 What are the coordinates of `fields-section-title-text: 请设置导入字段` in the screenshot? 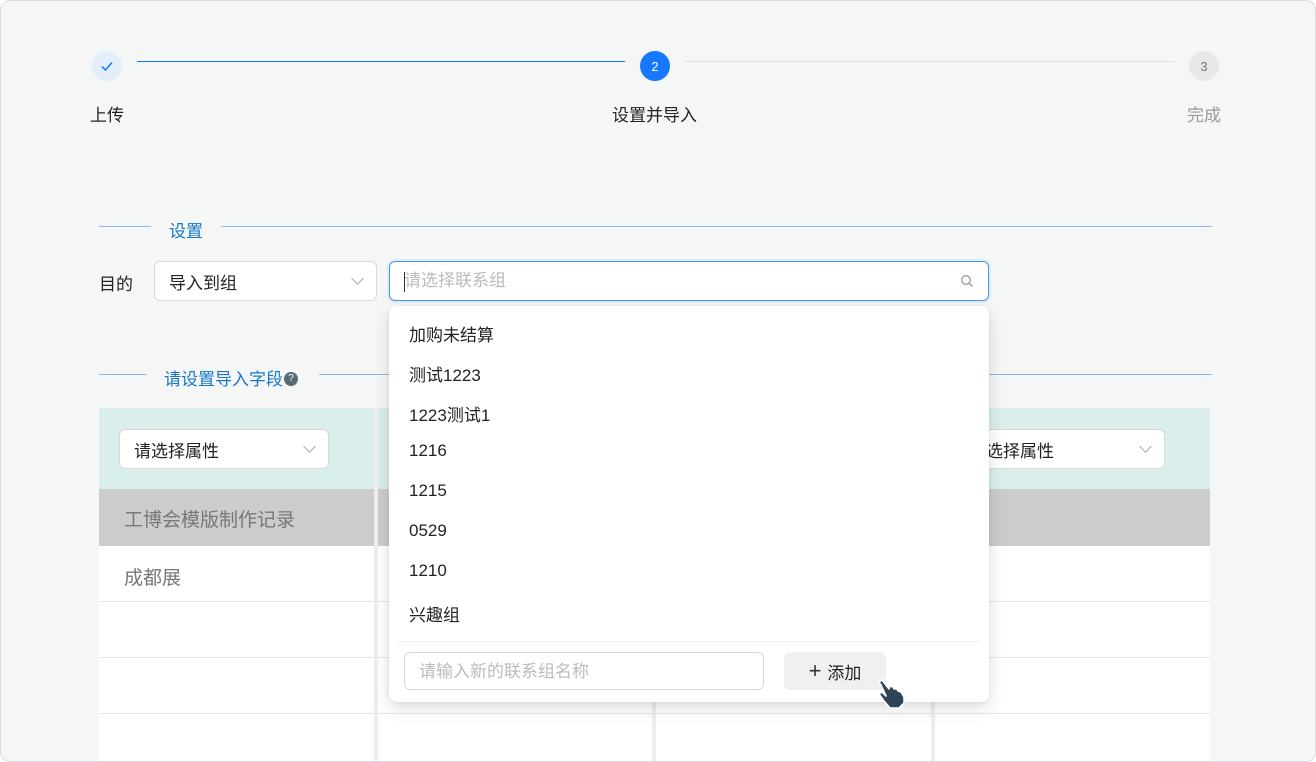 It's located at (223, 379).